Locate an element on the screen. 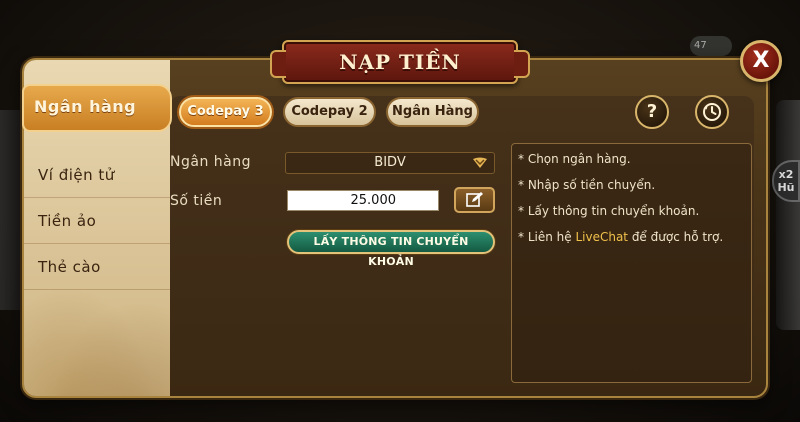 This screenshot has width=800, height=422. clock-icon is located at coordinates (712, 112).